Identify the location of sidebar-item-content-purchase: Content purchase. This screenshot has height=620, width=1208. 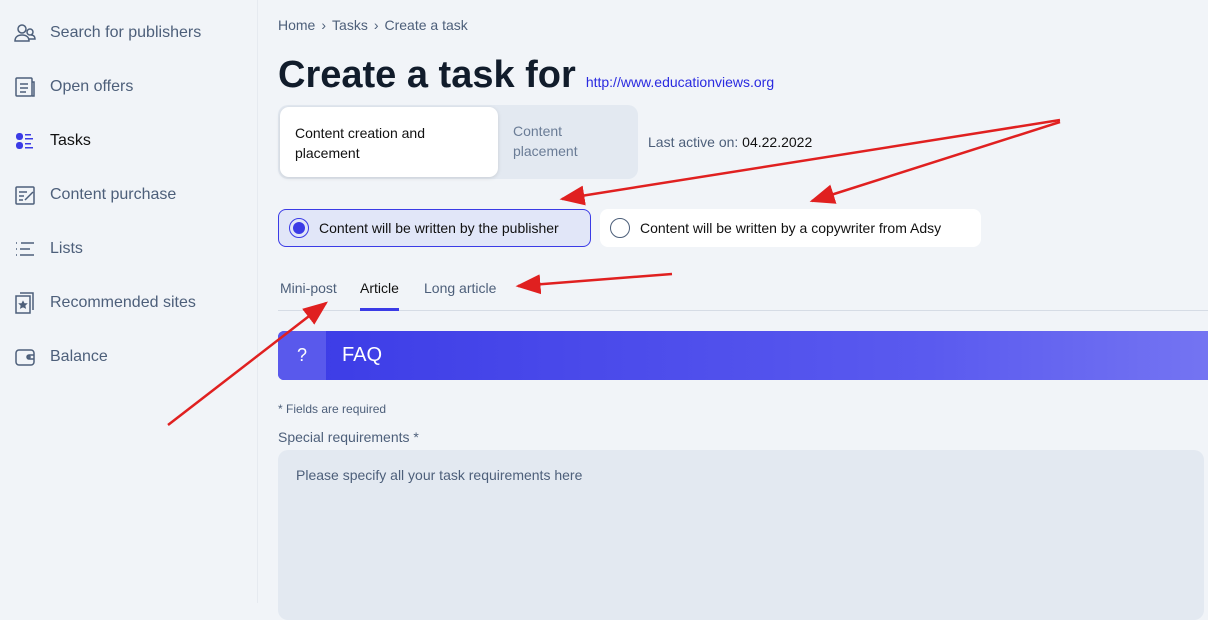
(95, 195).